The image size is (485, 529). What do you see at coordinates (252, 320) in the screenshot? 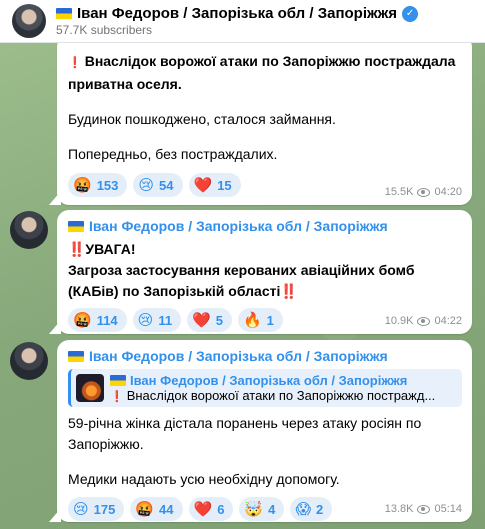
I see `fire-icon: 🔥` at bounding box center [252, 320].